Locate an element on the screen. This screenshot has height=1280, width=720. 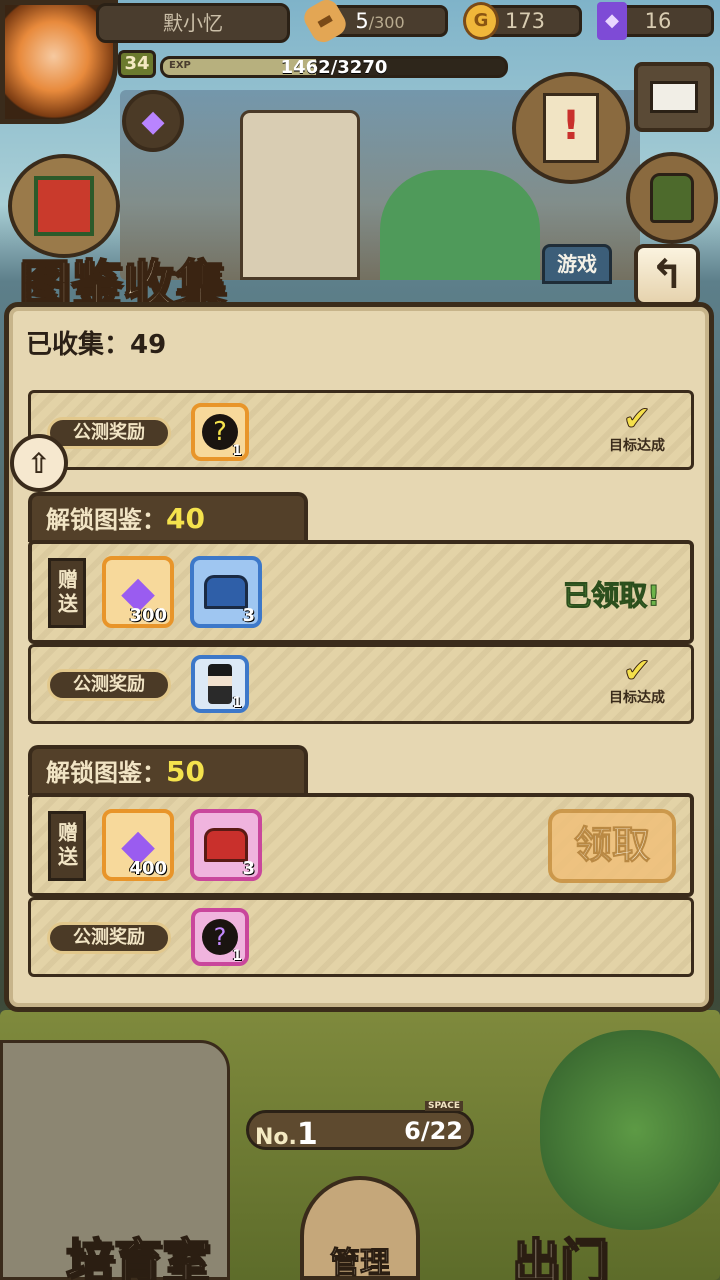
reward-row-gift: 赠送 ◆ 400 3 领取 is located at coordinates (361, 845).